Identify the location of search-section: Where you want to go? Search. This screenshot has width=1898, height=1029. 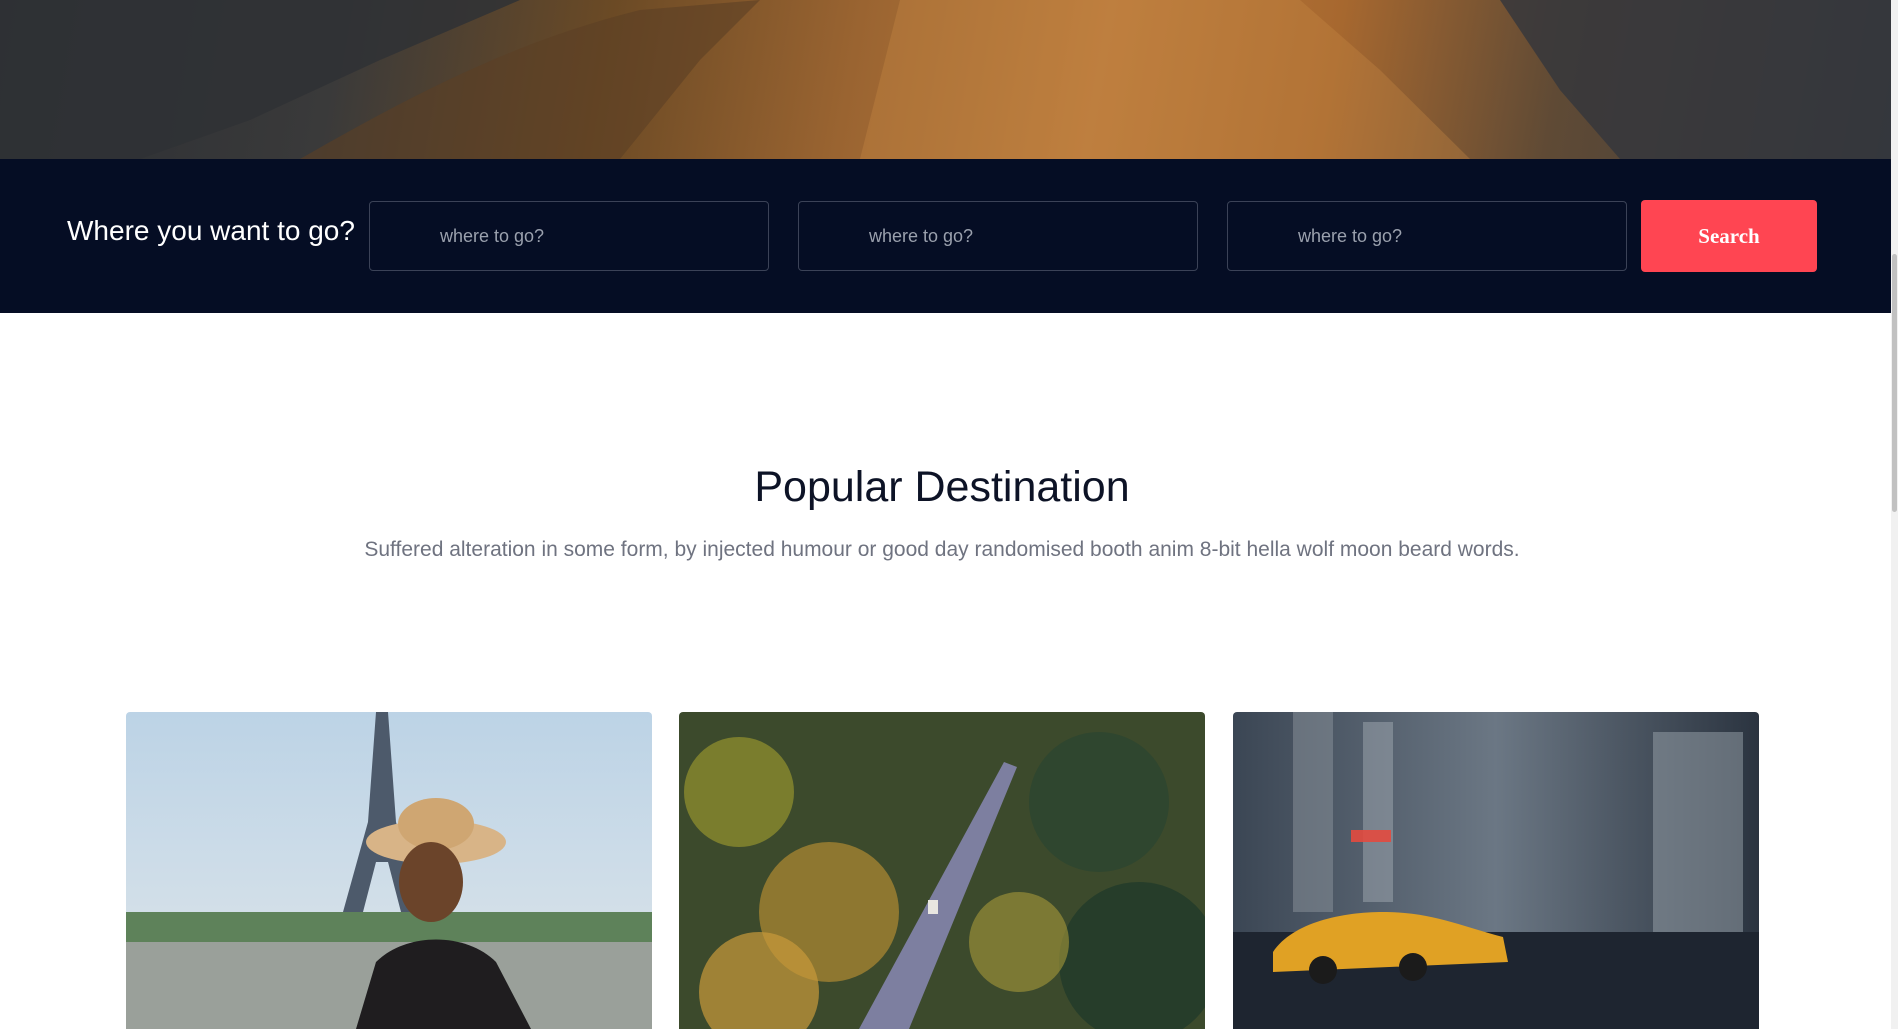
(945, 236).